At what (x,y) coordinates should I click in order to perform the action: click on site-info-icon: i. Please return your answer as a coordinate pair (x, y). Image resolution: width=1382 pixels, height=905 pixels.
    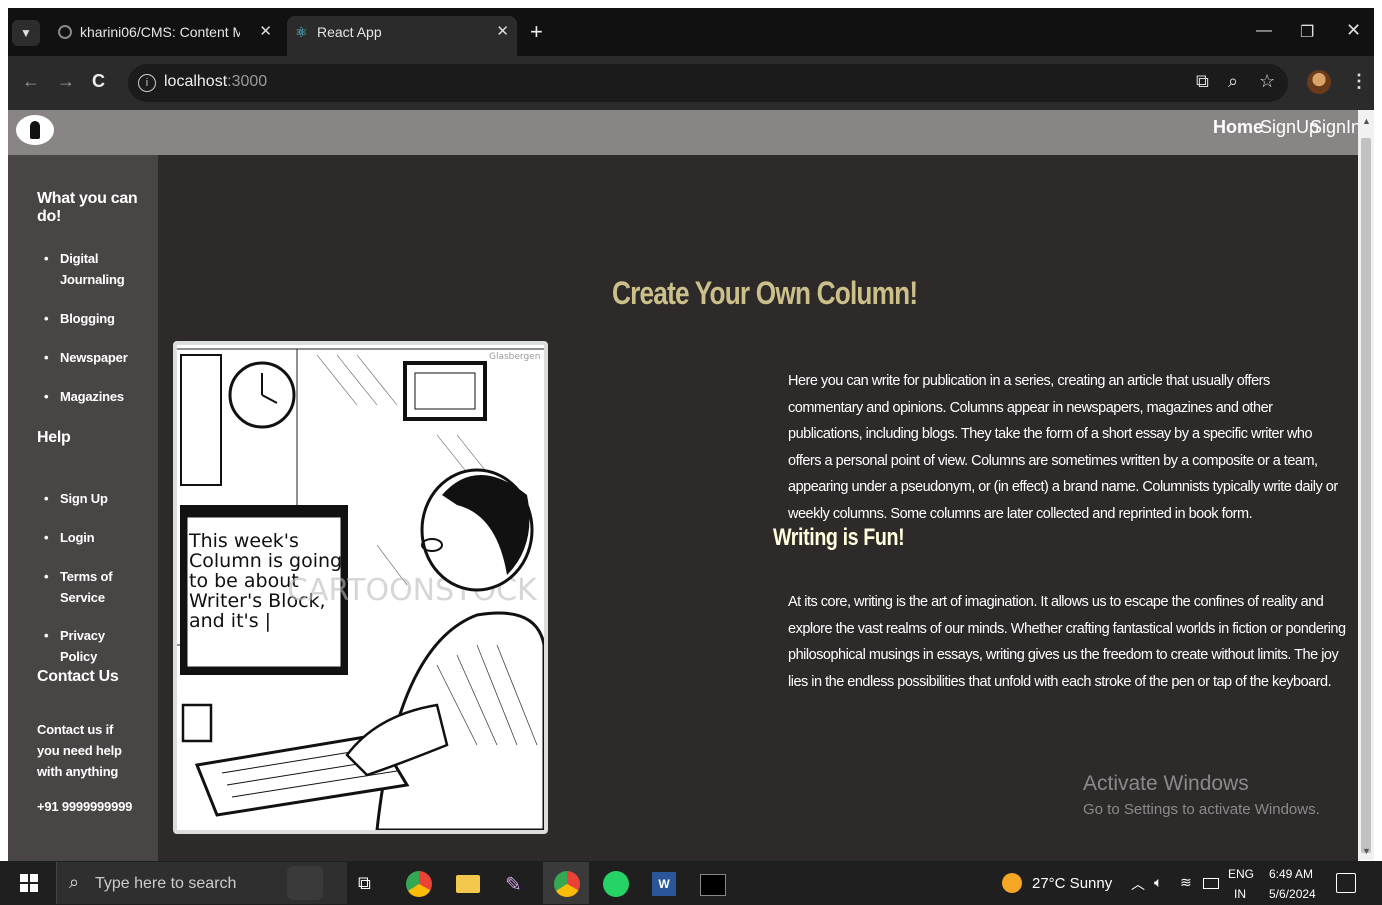
    Looking at the image, I should click on (147, 83).